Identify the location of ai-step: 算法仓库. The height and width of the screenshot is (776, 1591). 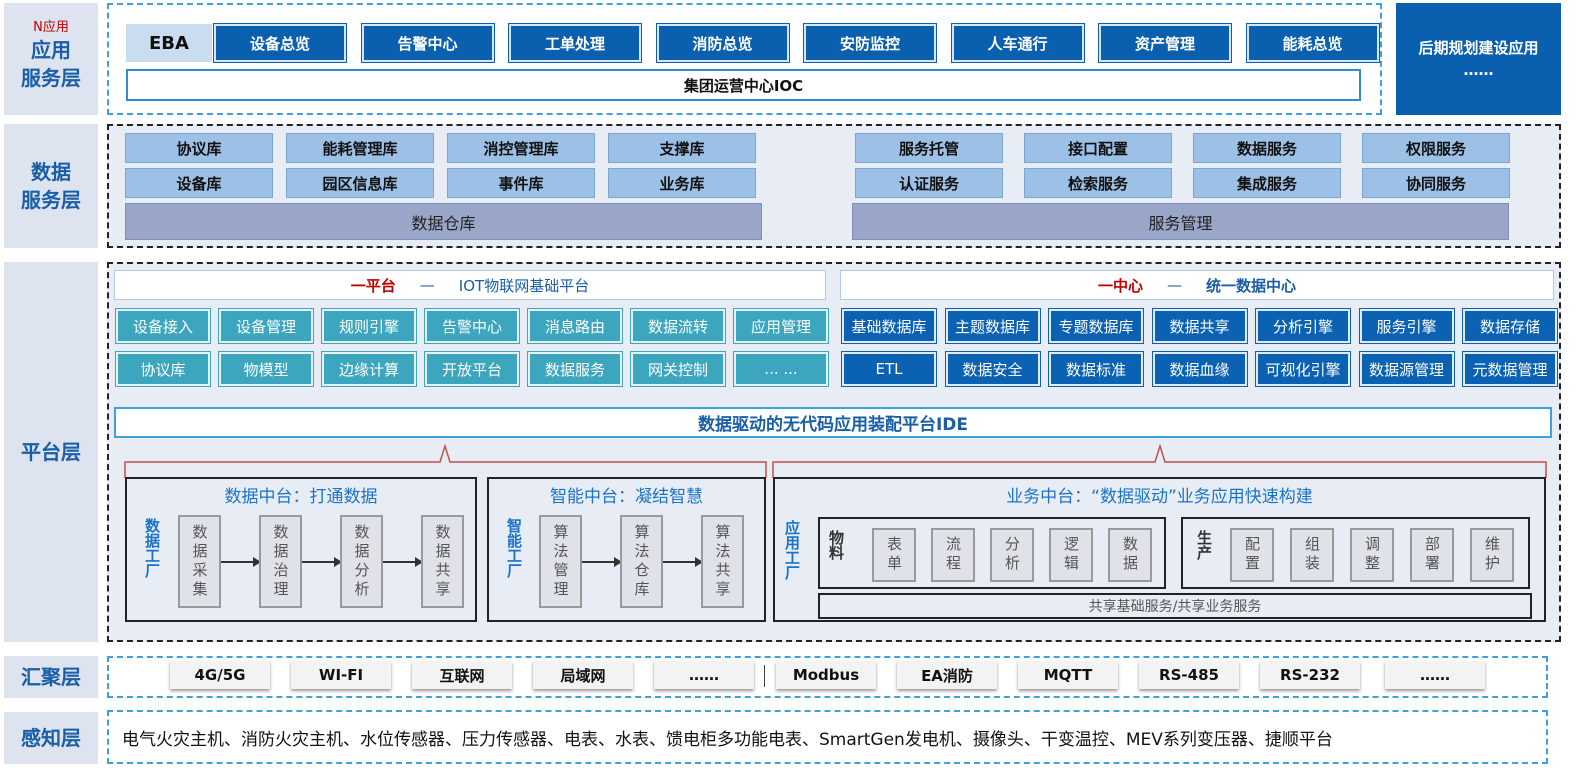
(641, 561).